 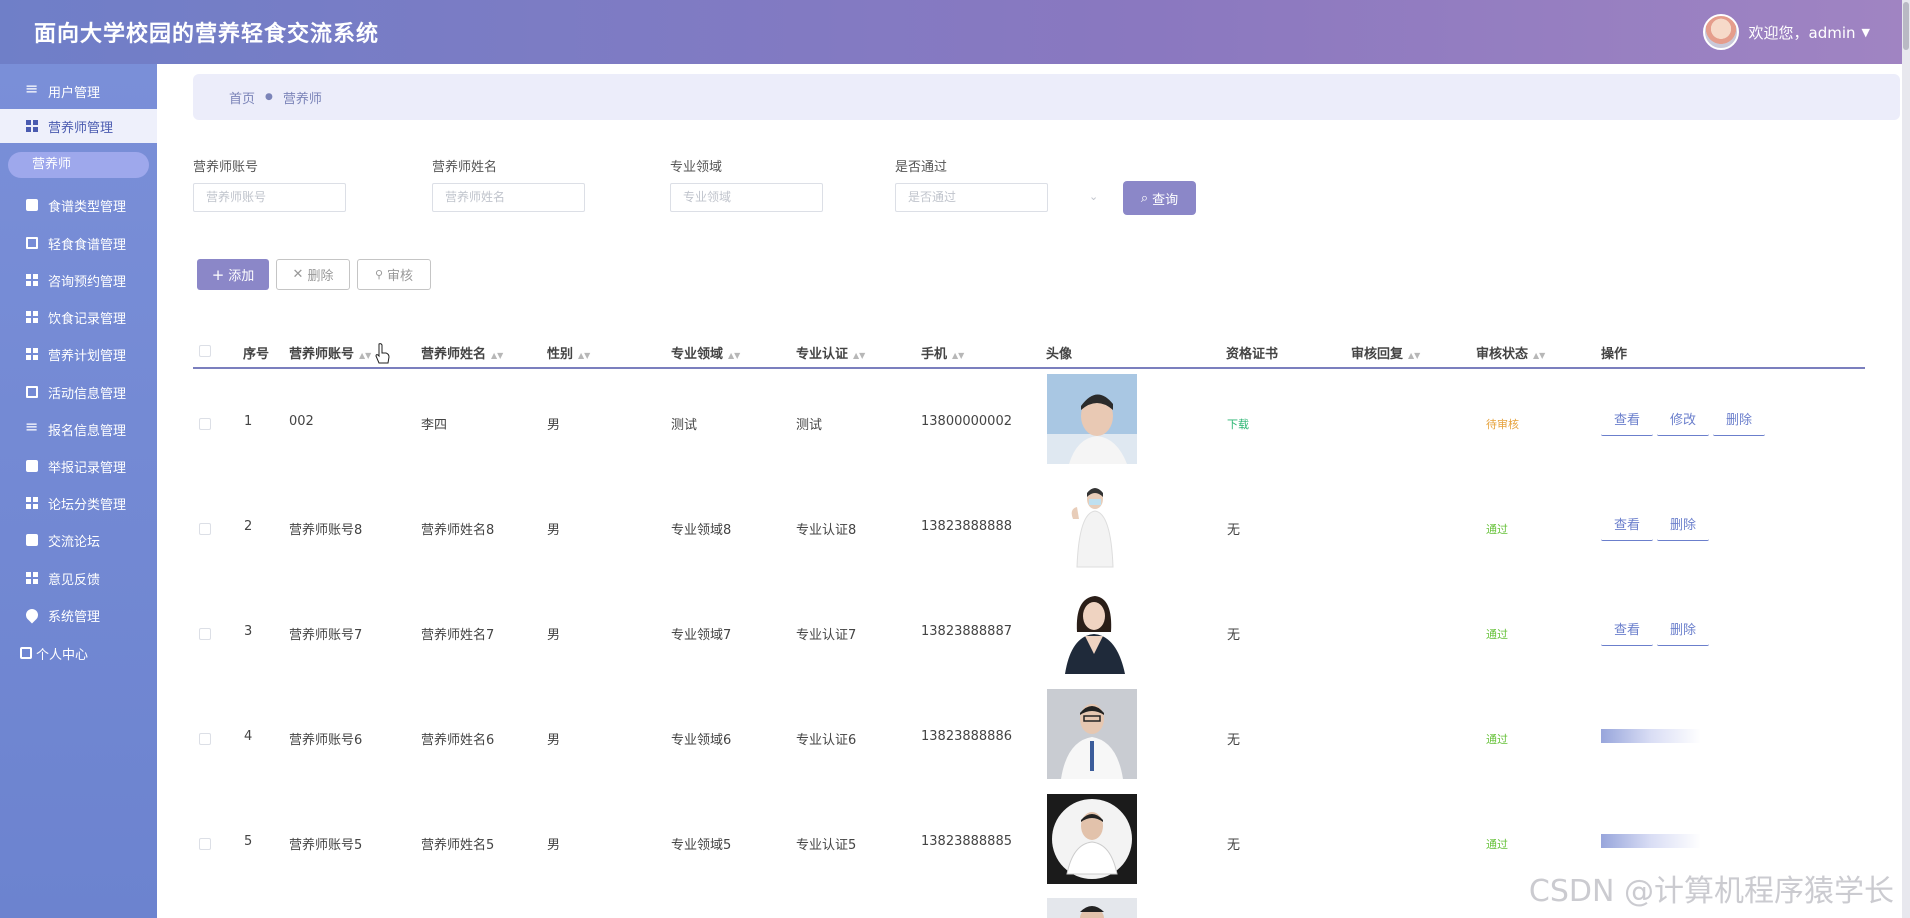 I want to click on cell-account: 002, so click(x=301, y=421).